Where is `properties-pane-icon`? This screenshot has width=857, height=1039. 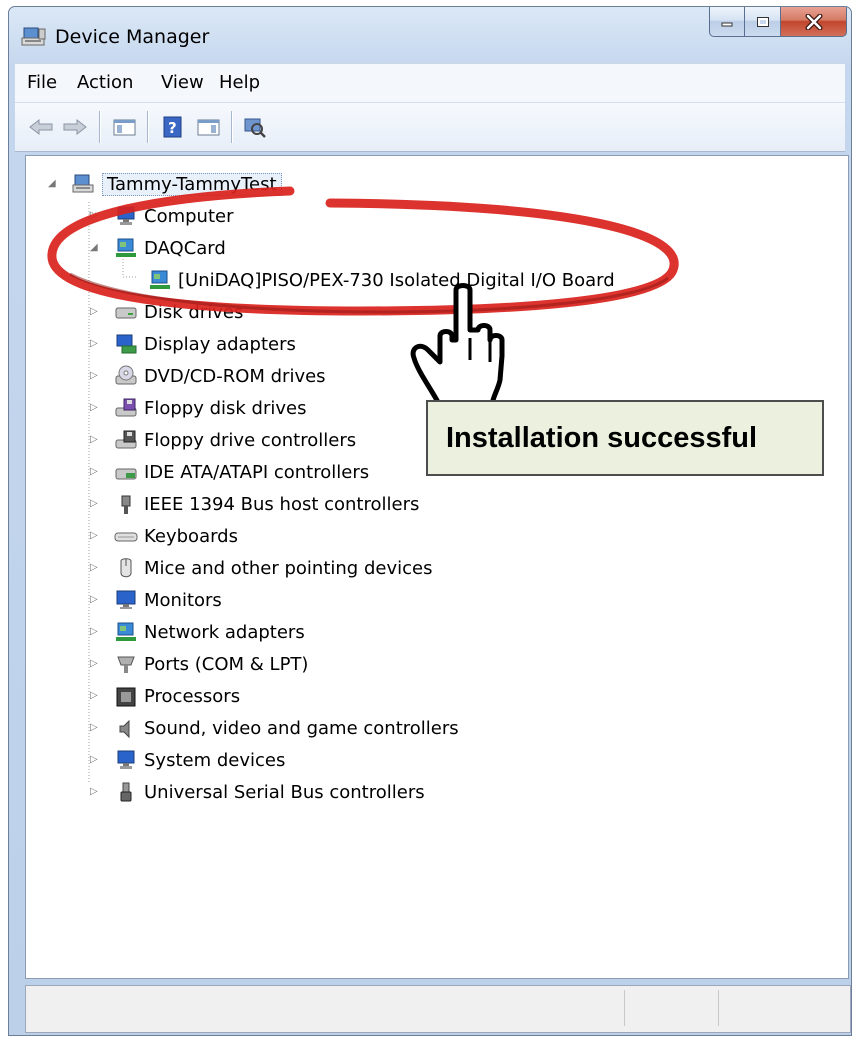
properties-pane-icon is located at coordinates (208, 127).